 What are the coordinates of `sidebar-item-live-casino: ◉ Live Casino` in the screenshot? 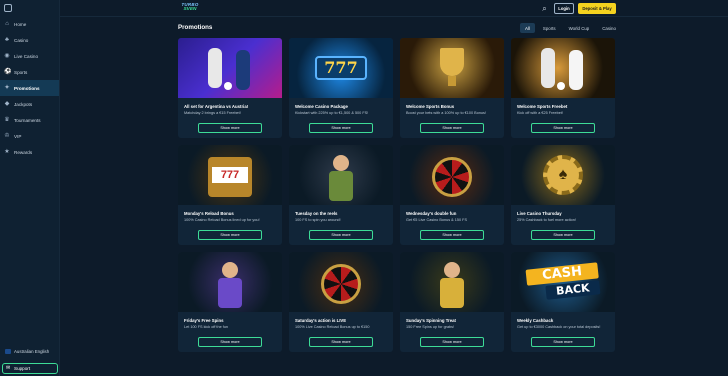 It's located at (29, 56).